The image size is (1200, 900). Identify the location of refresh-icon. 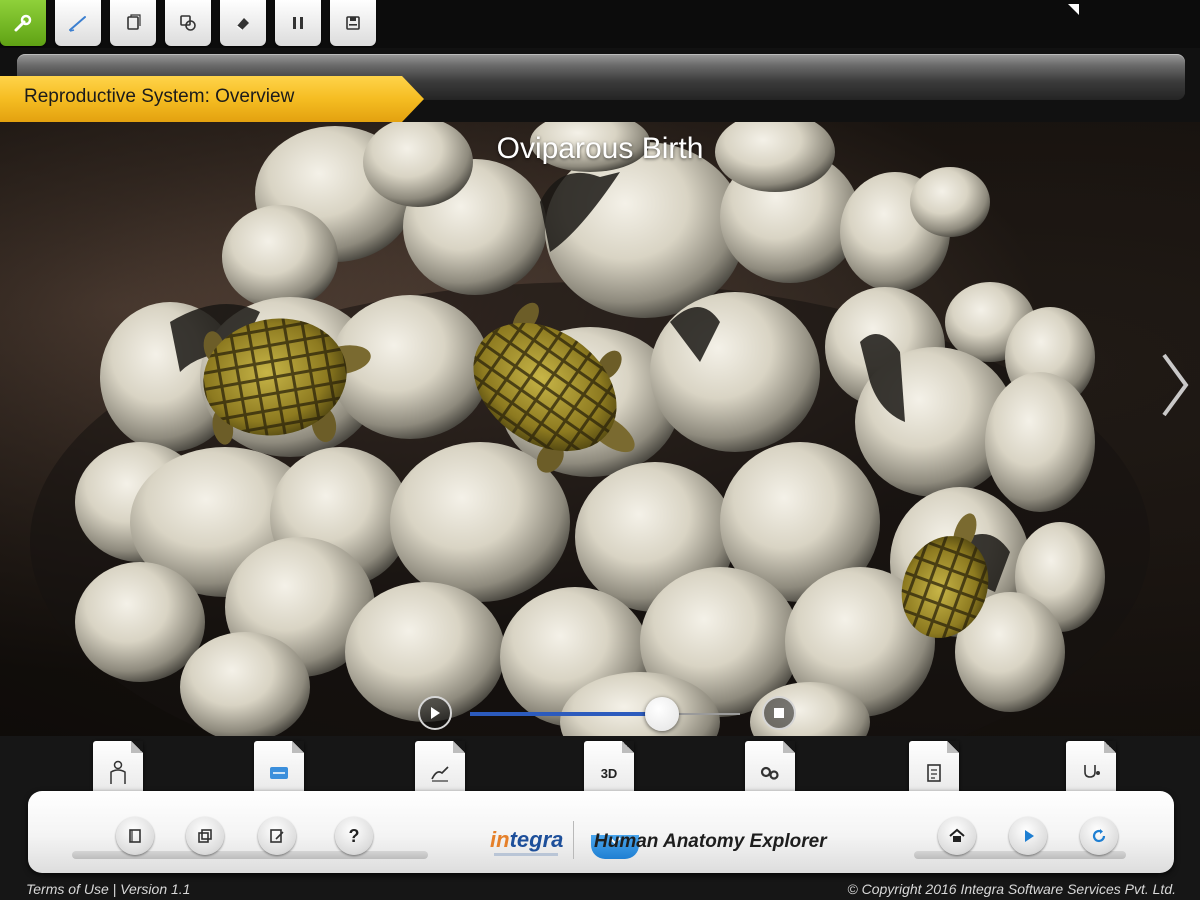
(1099, 836).